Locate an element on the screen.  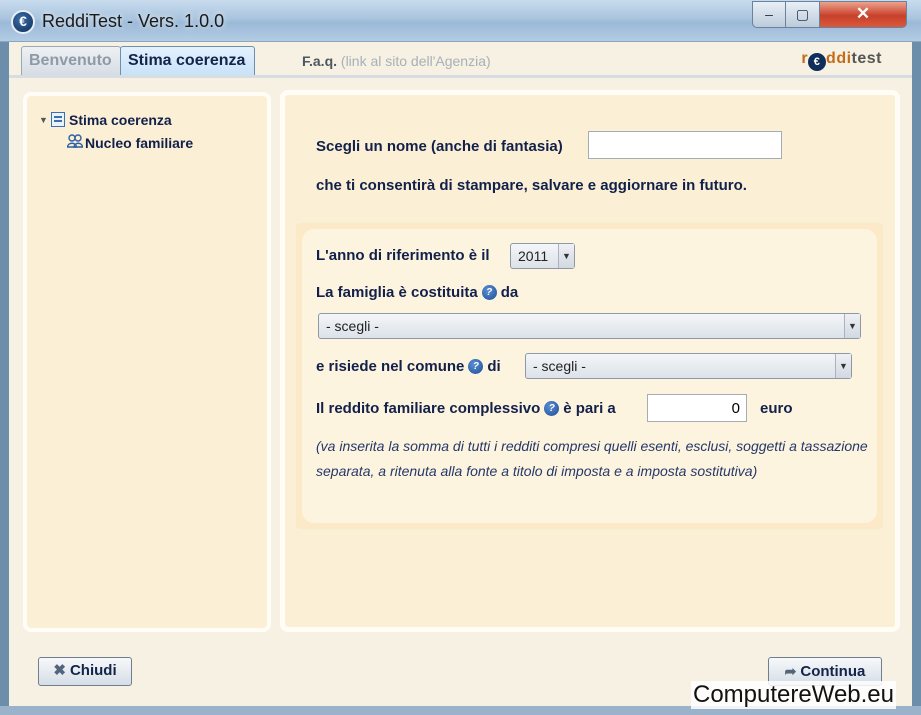
people-icon is located at coordinates (75, 142).